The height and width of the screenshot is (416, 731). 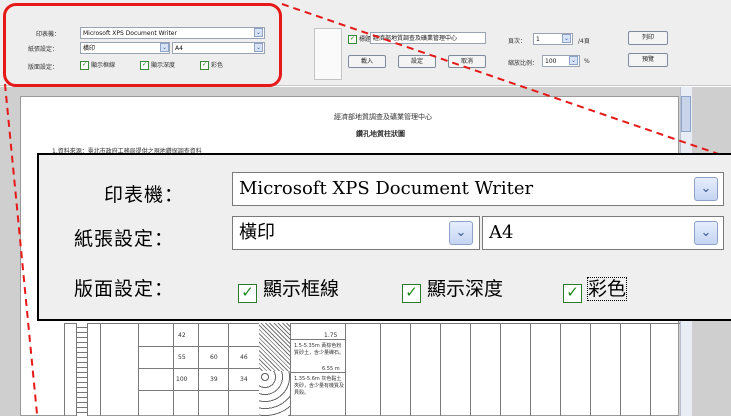 I want to click on layout-label: 版面設定：, so click(x=124, y=289).